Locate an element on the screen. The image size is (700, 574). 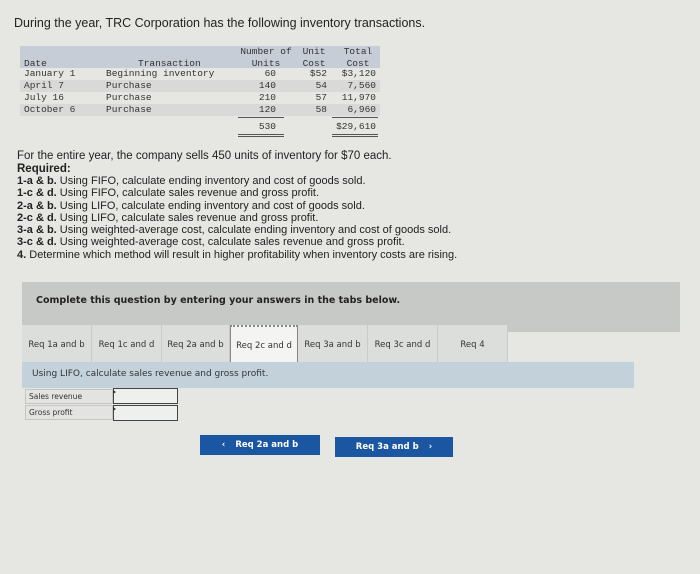
next-req-button: Req 3a and b › is located at coordinates (394, 447).